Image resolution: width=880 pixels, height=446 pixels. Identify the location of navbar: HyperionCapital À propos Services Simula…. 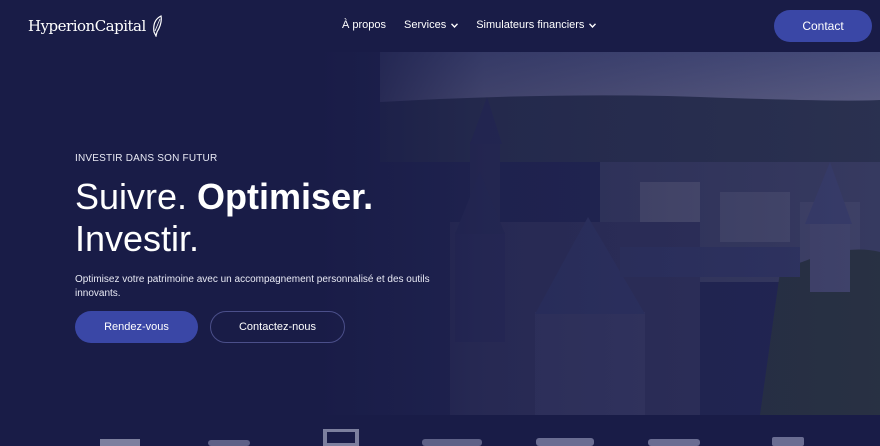
(440, 26).